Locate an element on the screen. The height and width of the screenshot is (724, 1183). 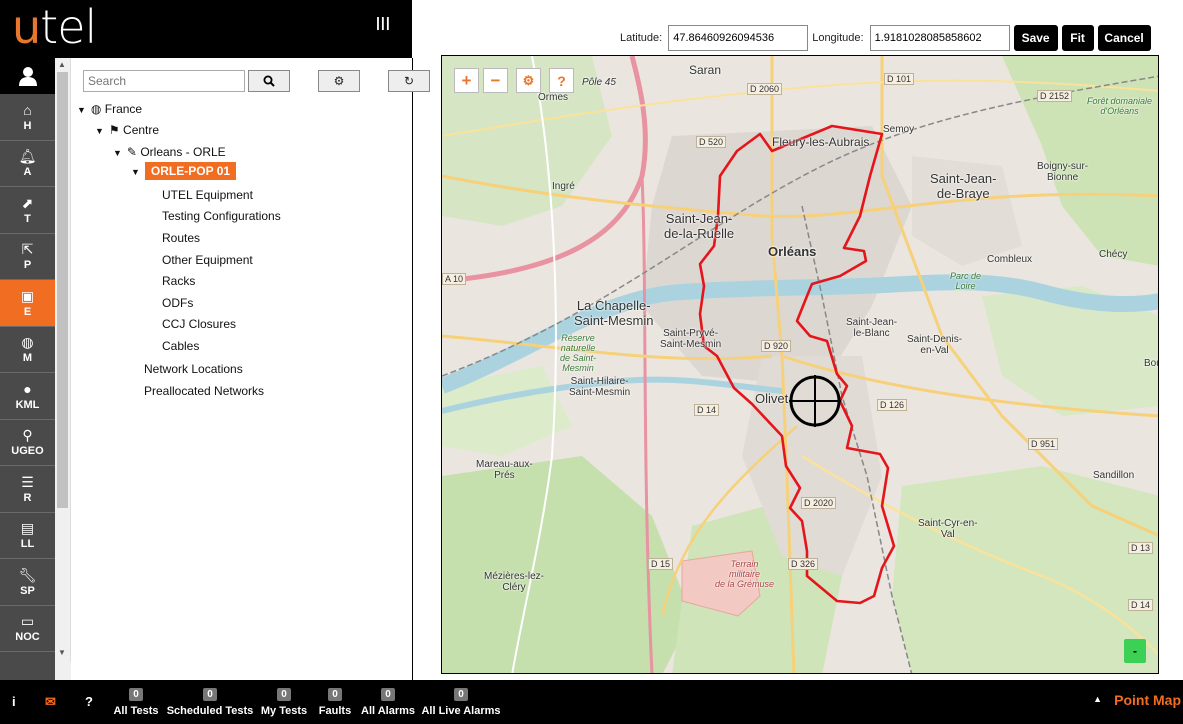
stat-label: Scheduled Tests is located at coordinates (210, 711).